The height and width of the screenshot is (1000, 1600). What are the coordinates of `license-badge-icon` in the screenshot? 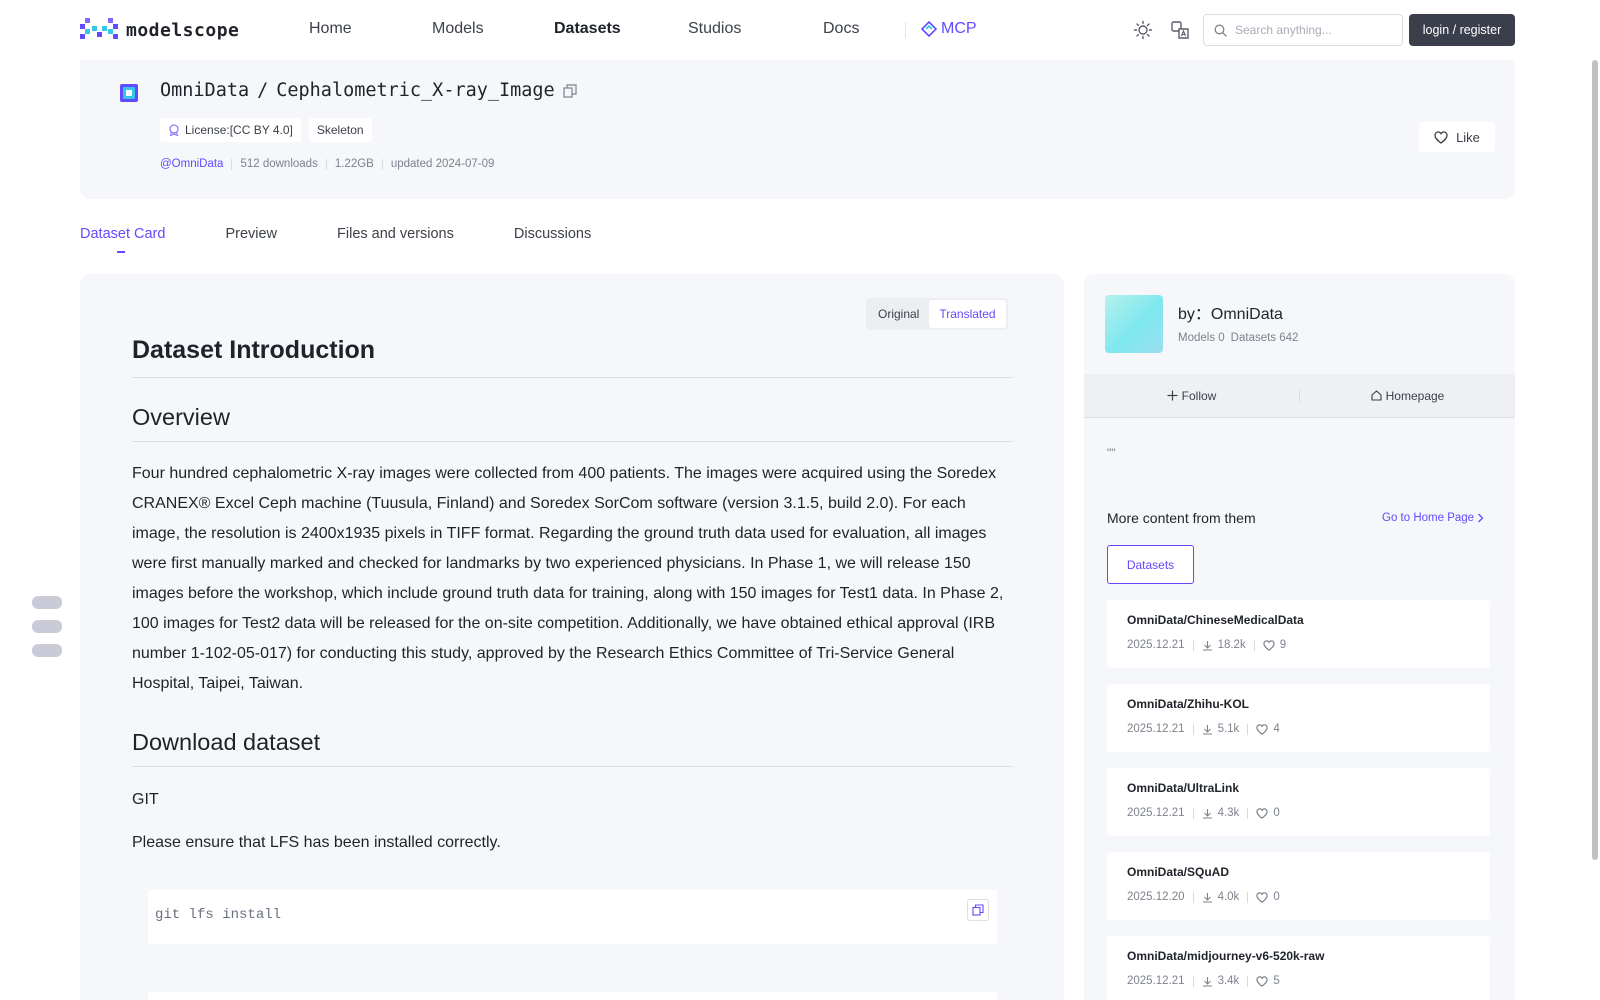 It's located at (174, 130).